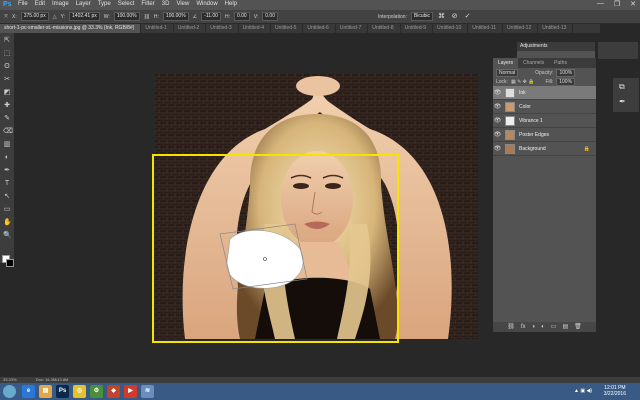 This screenshot has width=640, height=400. I want to click on angle-field: -11.00, so click(211, 16).